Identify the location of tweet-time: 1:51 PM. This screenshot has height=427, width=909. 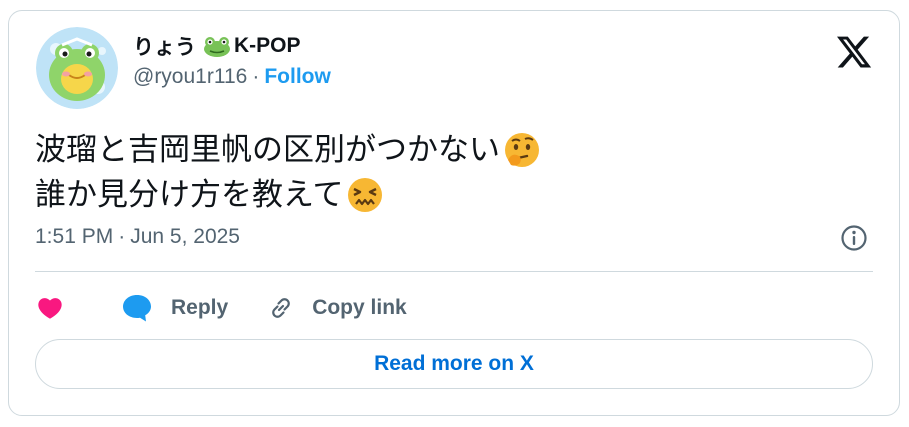
(74, 237).